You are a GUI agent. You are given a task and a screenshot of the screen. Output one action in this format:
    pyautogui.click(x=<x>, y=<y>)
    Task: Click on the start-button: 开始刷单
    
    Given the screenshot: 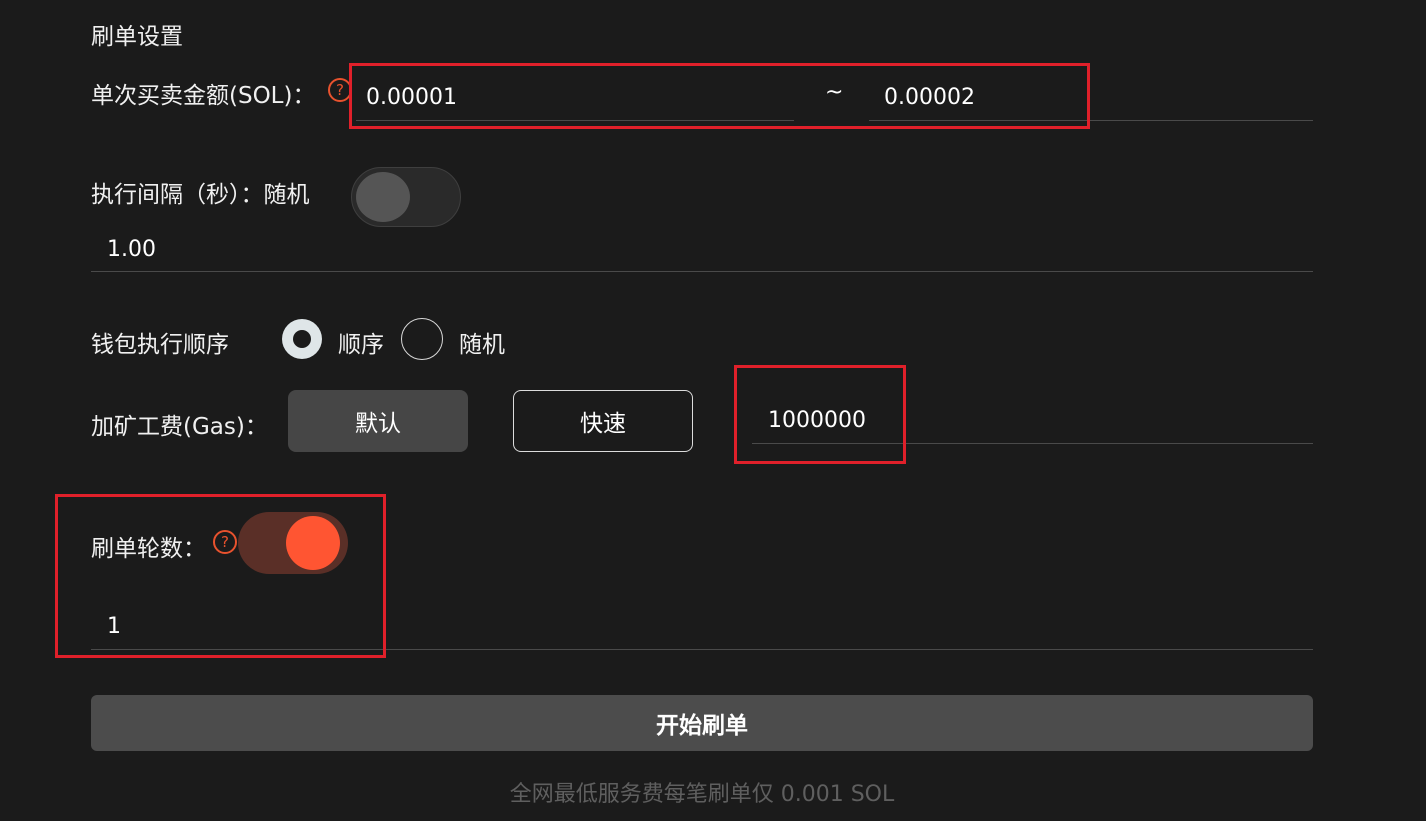 What is the action you would take?
    pyautogui.click(x=702, y=723)
    